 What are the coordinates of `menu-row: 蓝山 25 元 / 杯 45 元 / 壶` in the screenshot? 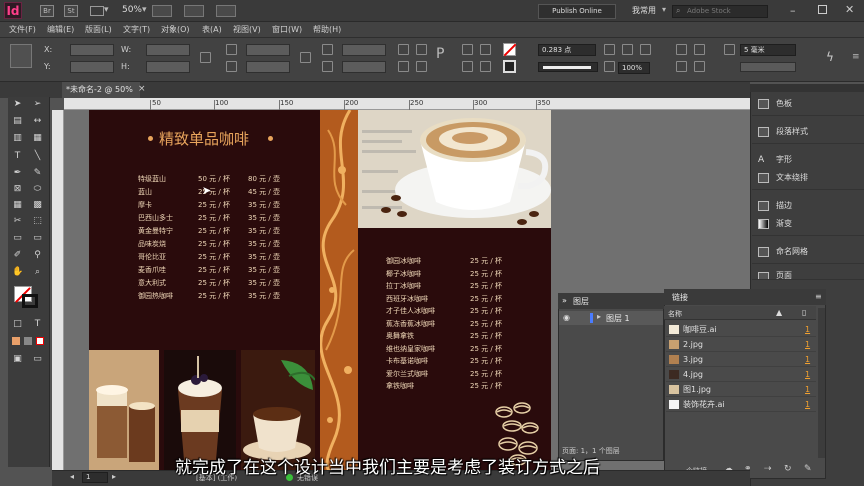 It's located at (213, 192).